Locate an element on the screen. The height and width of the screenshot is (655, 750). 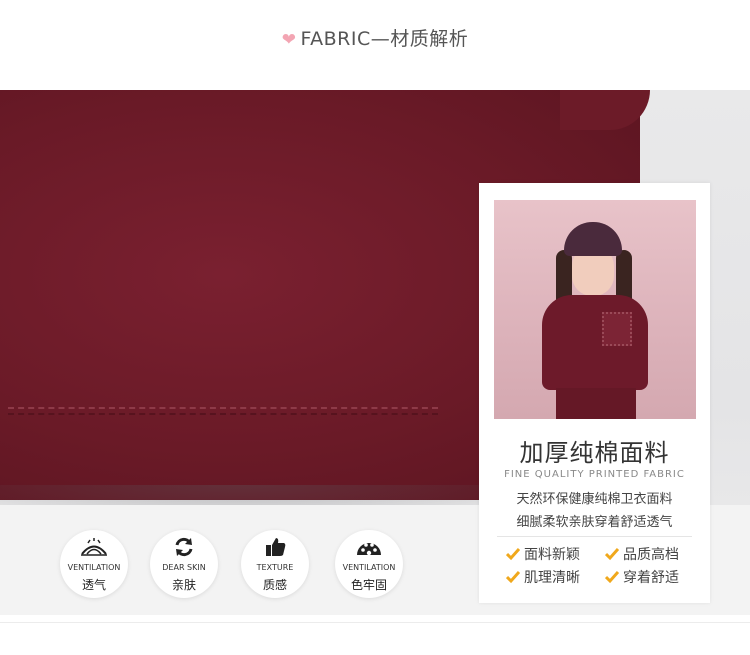
feature-label: 品质高档 is located at coordinates (651, 555).